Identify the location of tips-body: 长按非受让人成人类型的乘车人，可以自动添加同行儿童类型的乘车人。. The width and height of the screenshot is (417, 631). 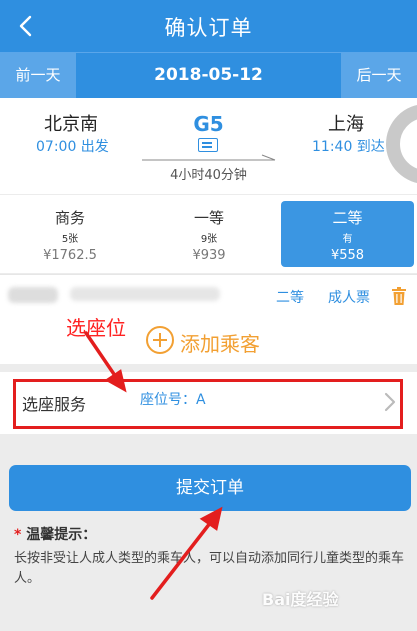
(209, 568).